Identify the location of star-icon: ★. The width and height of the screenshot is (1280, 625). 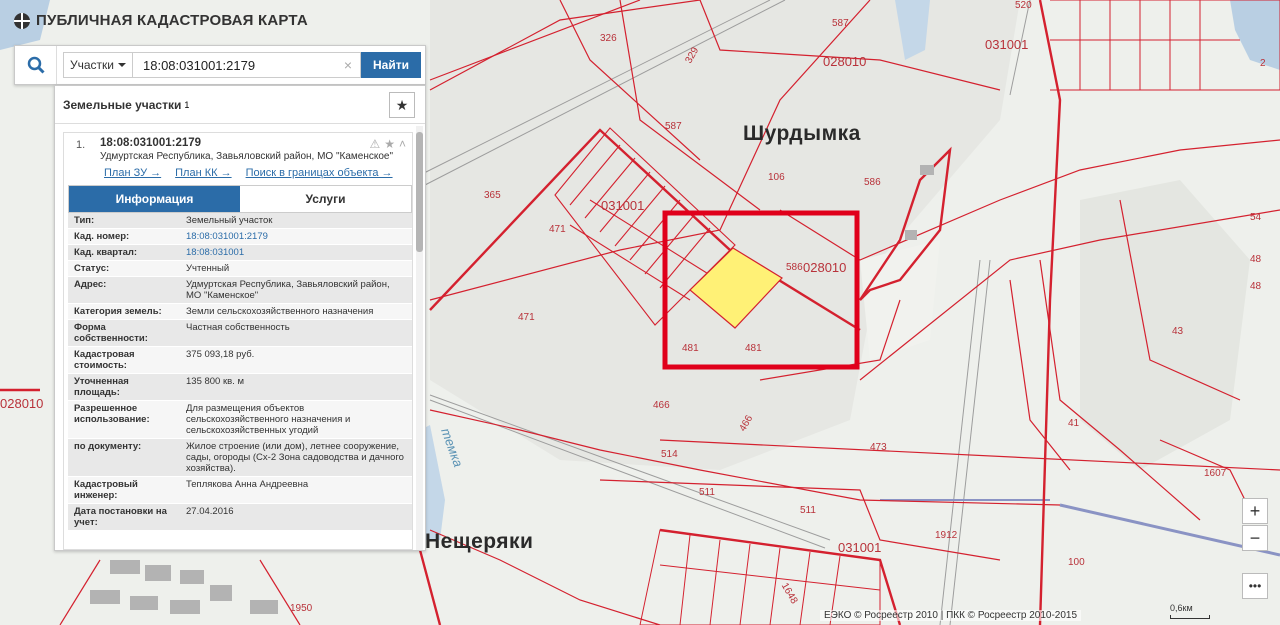
(389, 144).